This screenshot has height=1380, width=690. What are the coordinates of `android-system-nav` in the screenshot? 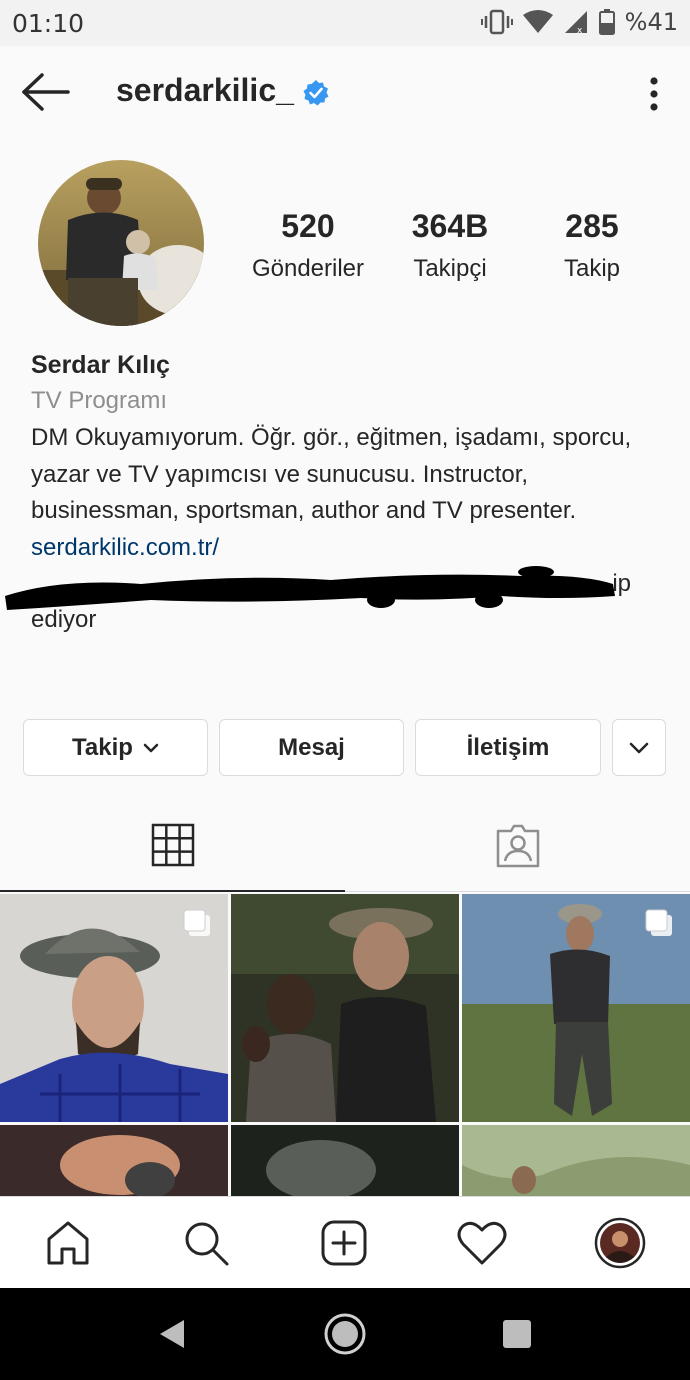 It's located at (345, 1334).